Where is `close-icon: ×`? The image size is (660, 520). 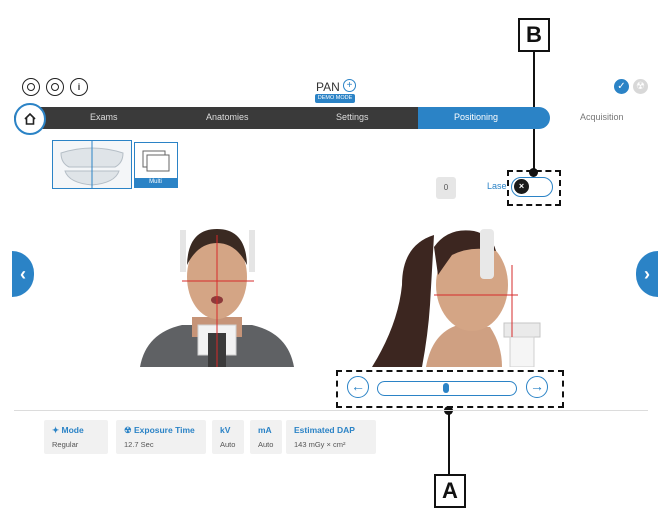
close-icon: × is located at coordinates (521, 186).